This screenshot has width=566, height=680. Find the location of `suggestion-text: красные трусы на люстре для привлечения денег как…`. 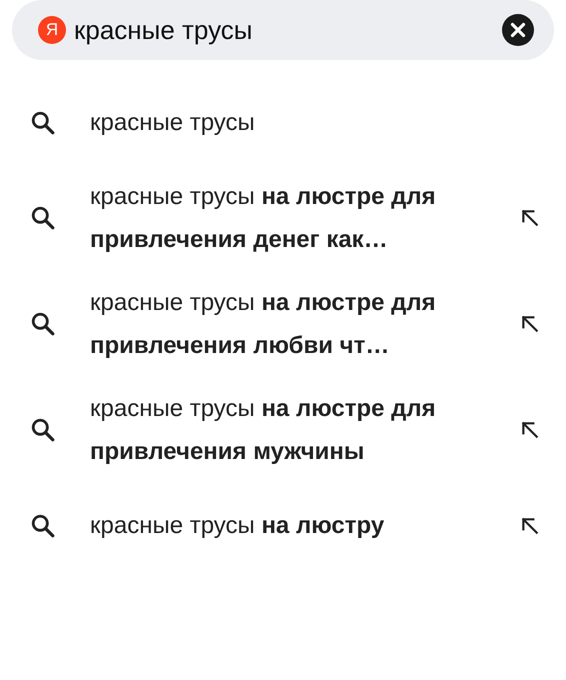

suggestion-text: красные трусы на люстре для привлечения денег как… is located at coordinates (263, 218).